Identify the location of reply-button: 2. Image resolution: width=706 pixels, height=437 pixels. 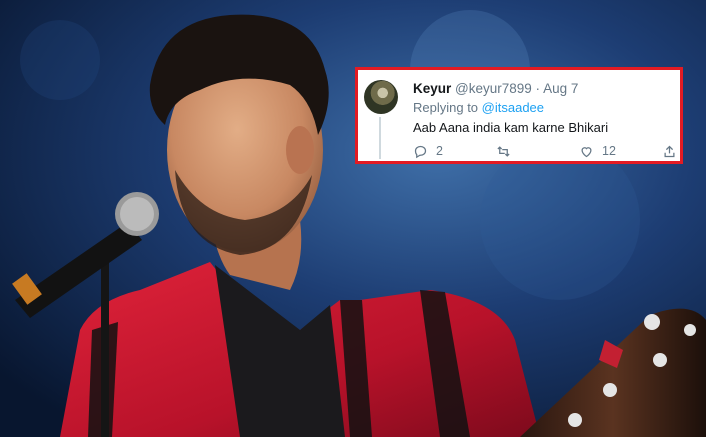
(428, 151).